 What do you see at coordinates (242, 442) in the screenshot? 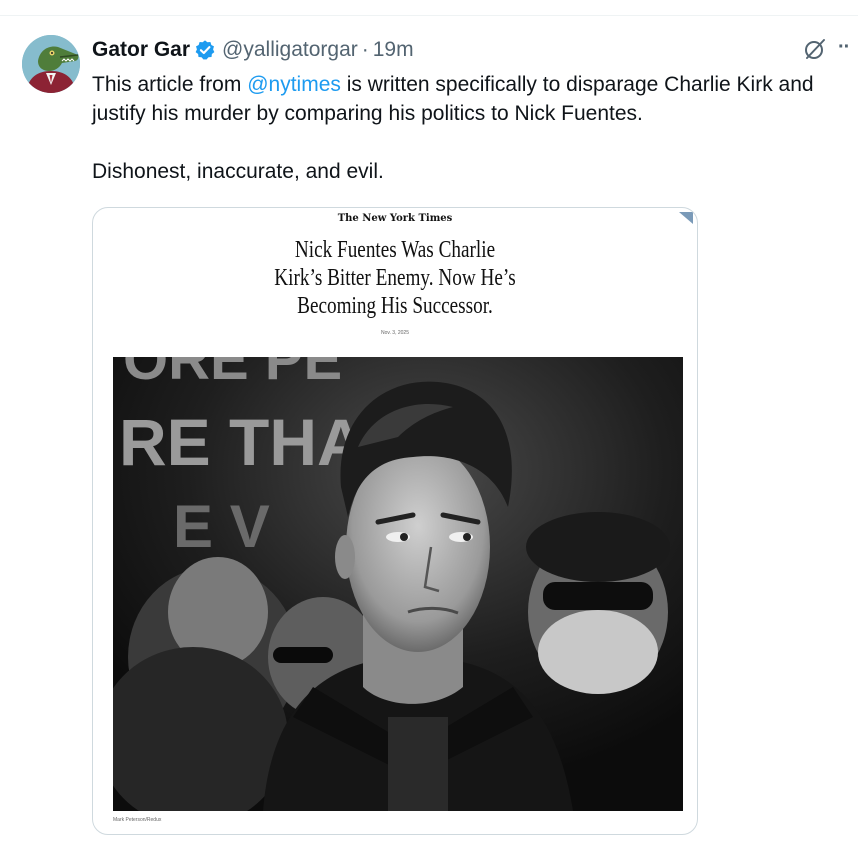
I see `sign-text: RE THA` at bounding box center [242, 442].